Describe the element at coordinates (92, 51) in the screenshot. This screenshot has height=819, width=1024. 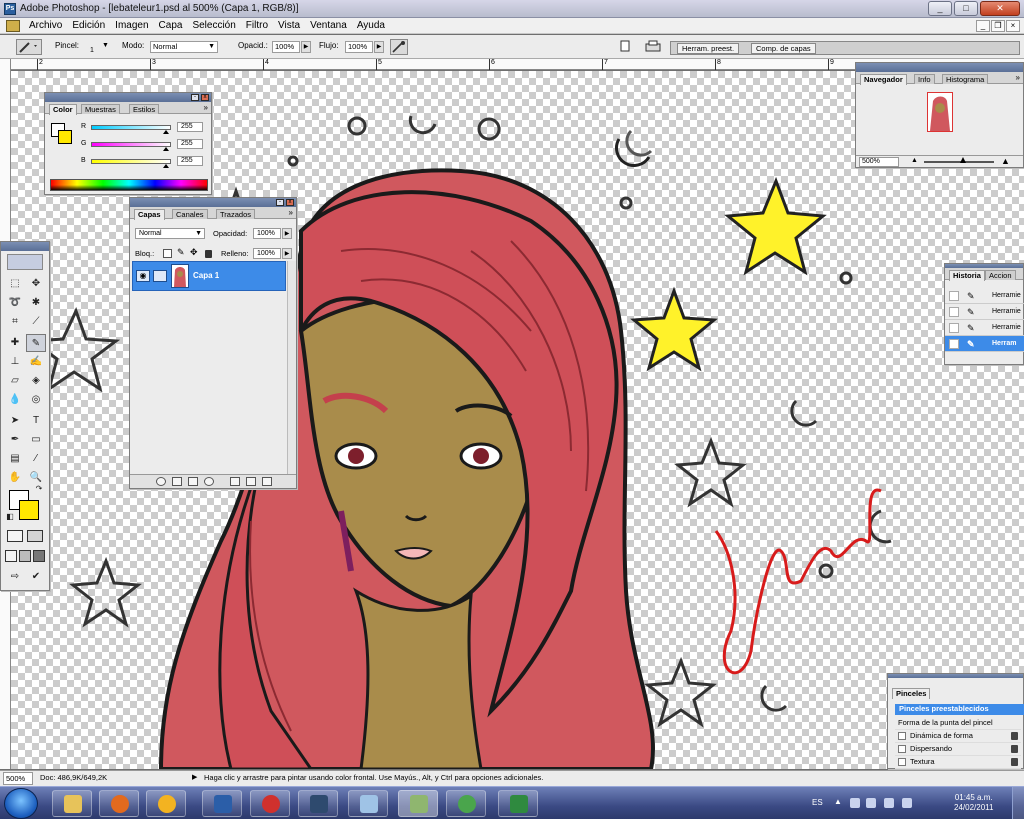
I see `brush-size: 1` at that location.